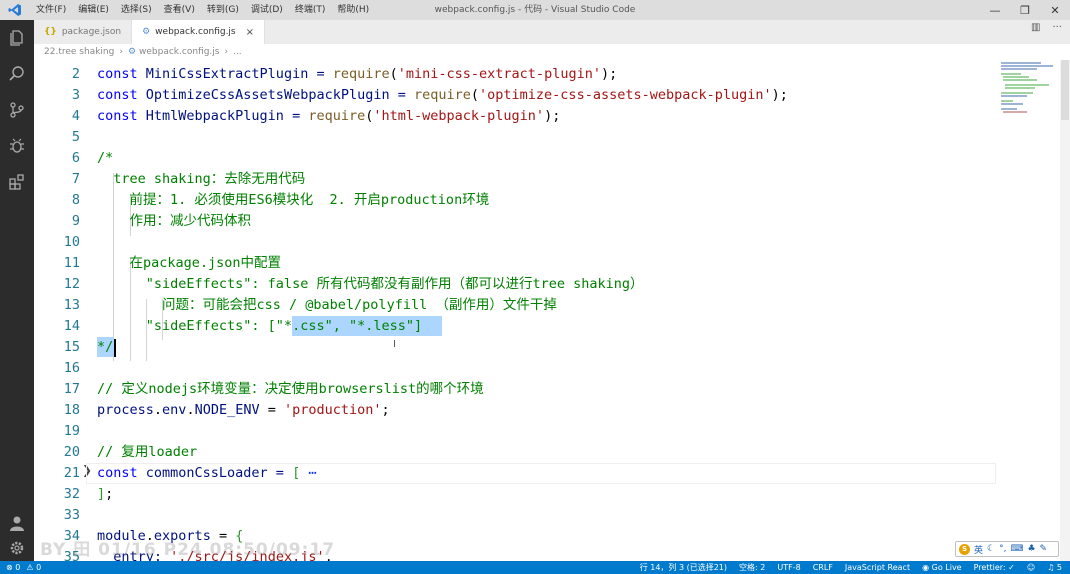  I want to click on debug-icon, so click(17, 146).